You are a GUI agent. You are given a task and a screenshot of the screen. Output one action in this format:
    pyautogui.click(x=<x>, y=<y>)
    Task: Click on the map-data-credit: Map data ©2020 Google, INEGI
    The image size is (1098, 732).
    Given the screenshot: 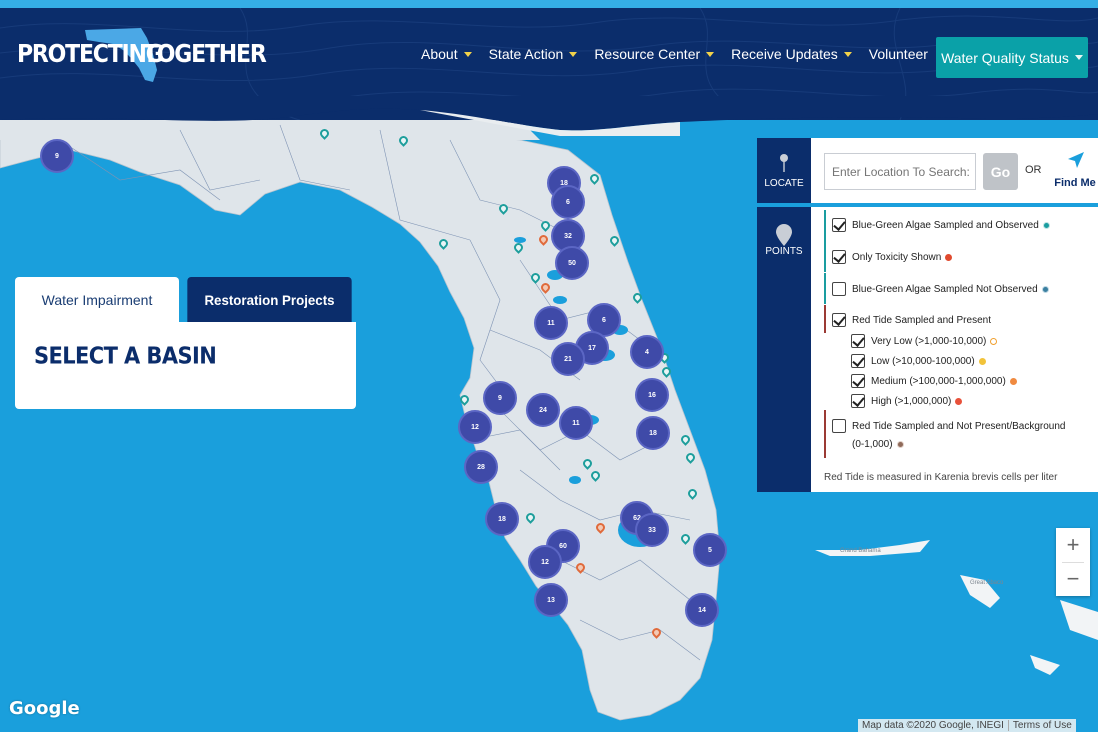 What is the action you would take?
    pyautogui.click(x=933, y=725)
    